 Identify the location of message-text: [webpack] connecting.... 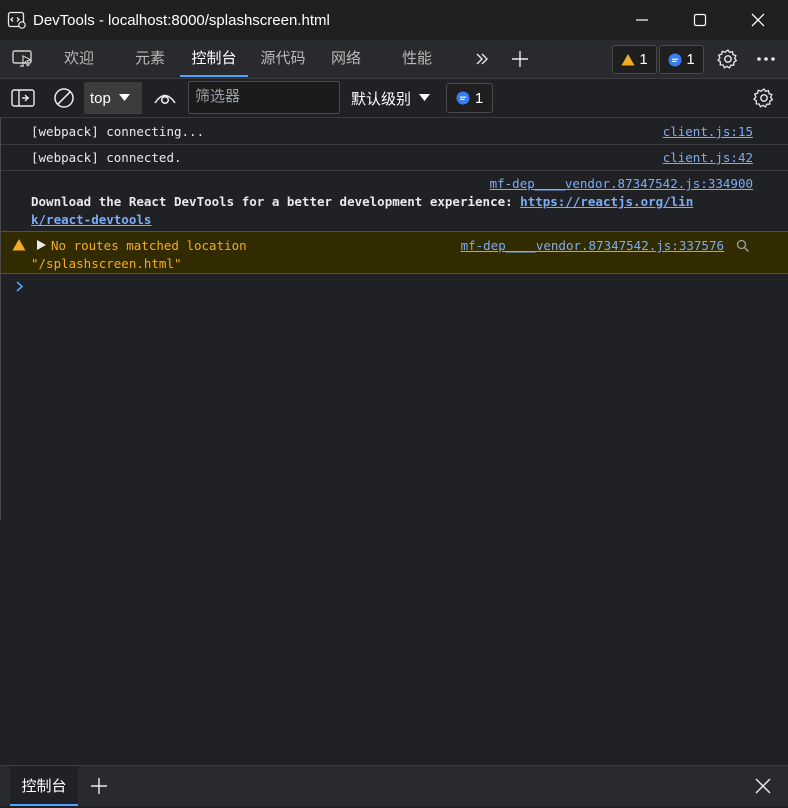
(118, 131).